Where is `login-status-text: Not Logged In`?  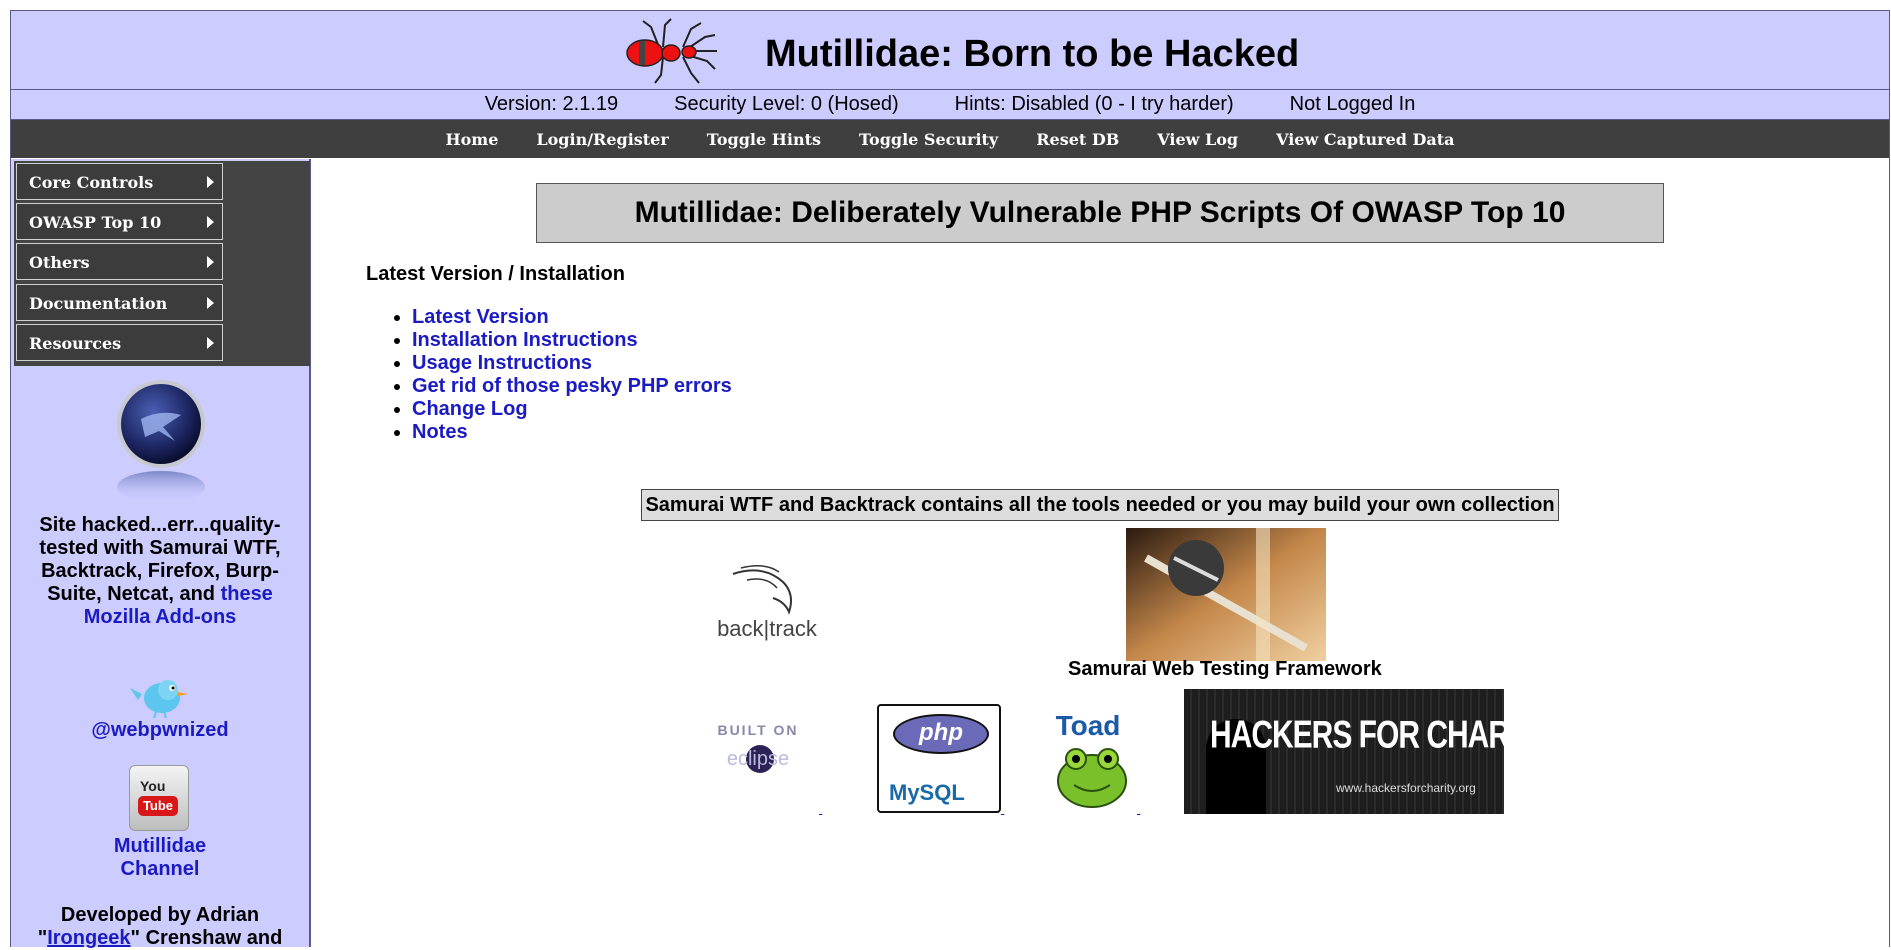
login-status-text: Not Logged In is located at coordinates (1352, 104).